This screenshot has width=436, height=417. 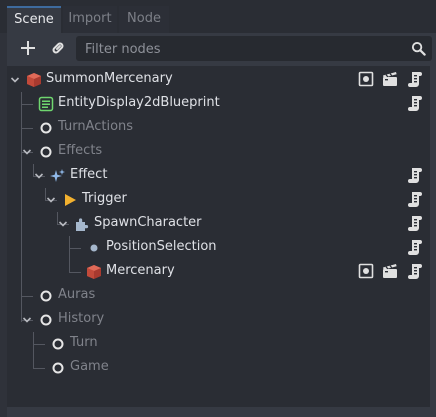 What do you see at coordinates (58, 178) in the screenshot?
I see `sparkle-icon` at bounding box center [58, 178].